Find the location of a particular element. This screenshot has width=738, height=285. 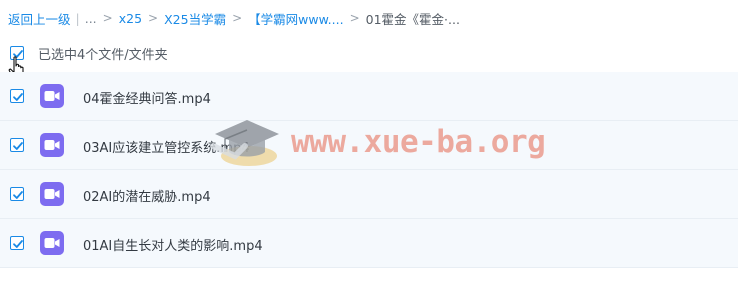

file-name: 04霍金经典问答.mp4 is located at coordinates (147, 97).